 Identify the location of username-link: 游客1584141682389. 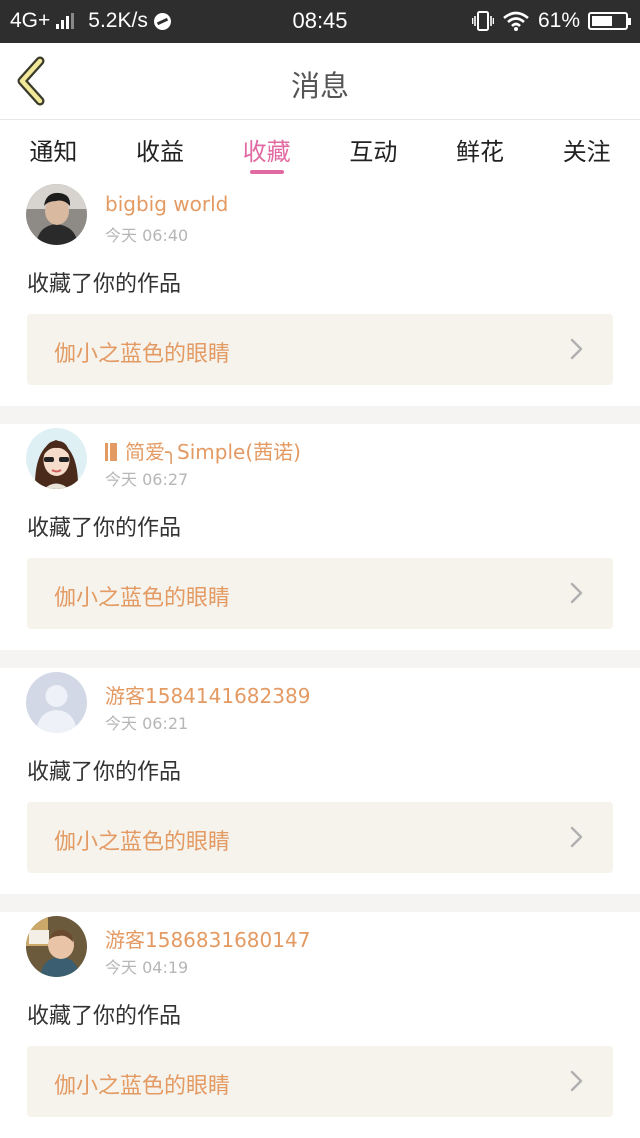
(207, 694).